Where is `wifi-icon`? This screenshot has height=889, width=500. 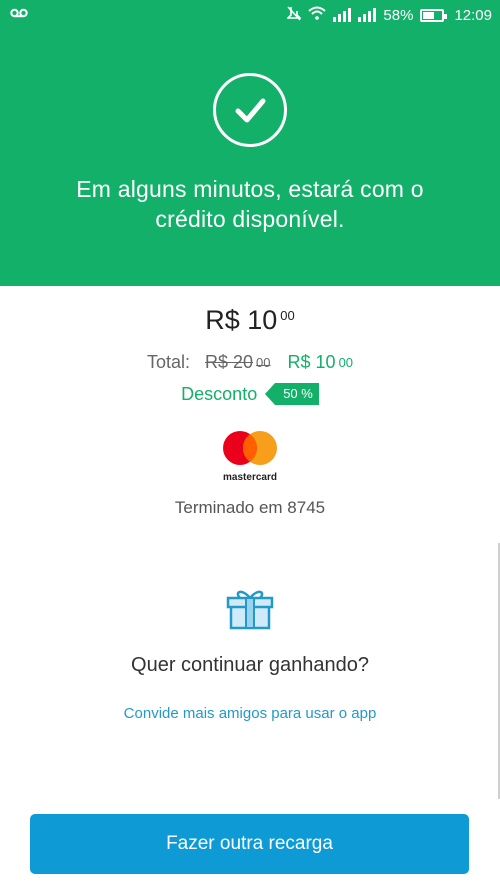
wifi-icon is located at coordinates (317, 15).